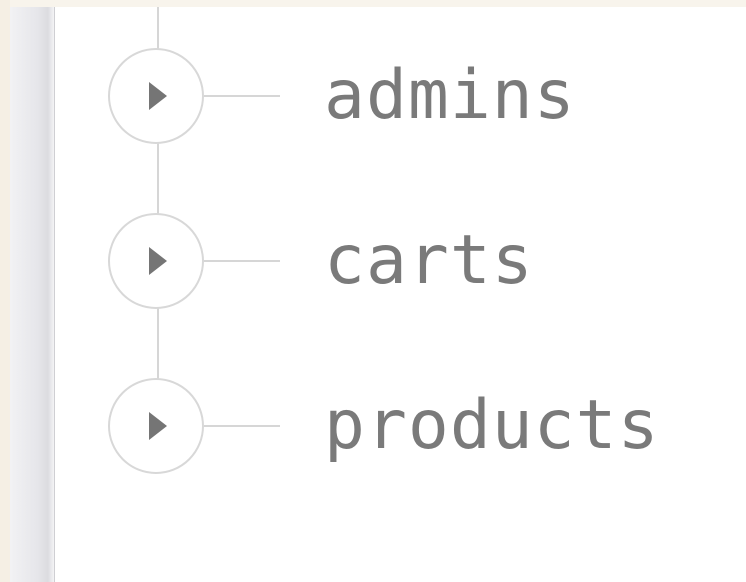 The height and width of the screenshot is (582, 746). What do you see at coordinates (450, 96) in the screenshot?
I see `collection-label-admins: admins` at bounding box center [450, 96].